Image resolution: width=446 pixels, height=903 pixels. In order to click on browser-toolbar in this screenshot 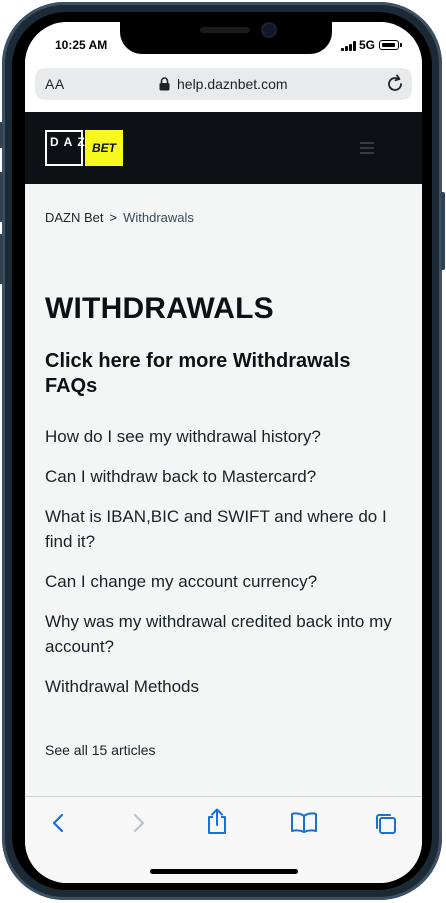, I will do `click(223, 839)`.